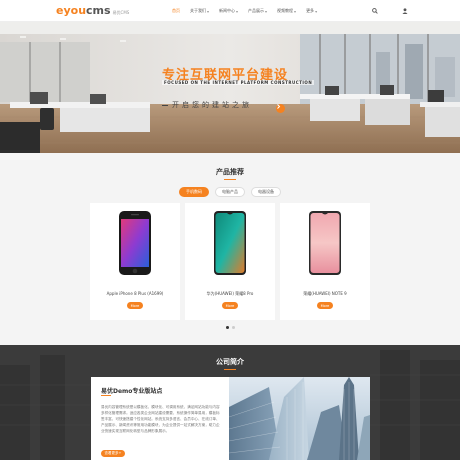 Image resolution: width=460 pixels, height=460 pixels. I want to click on header-icons, so click(390, 11).